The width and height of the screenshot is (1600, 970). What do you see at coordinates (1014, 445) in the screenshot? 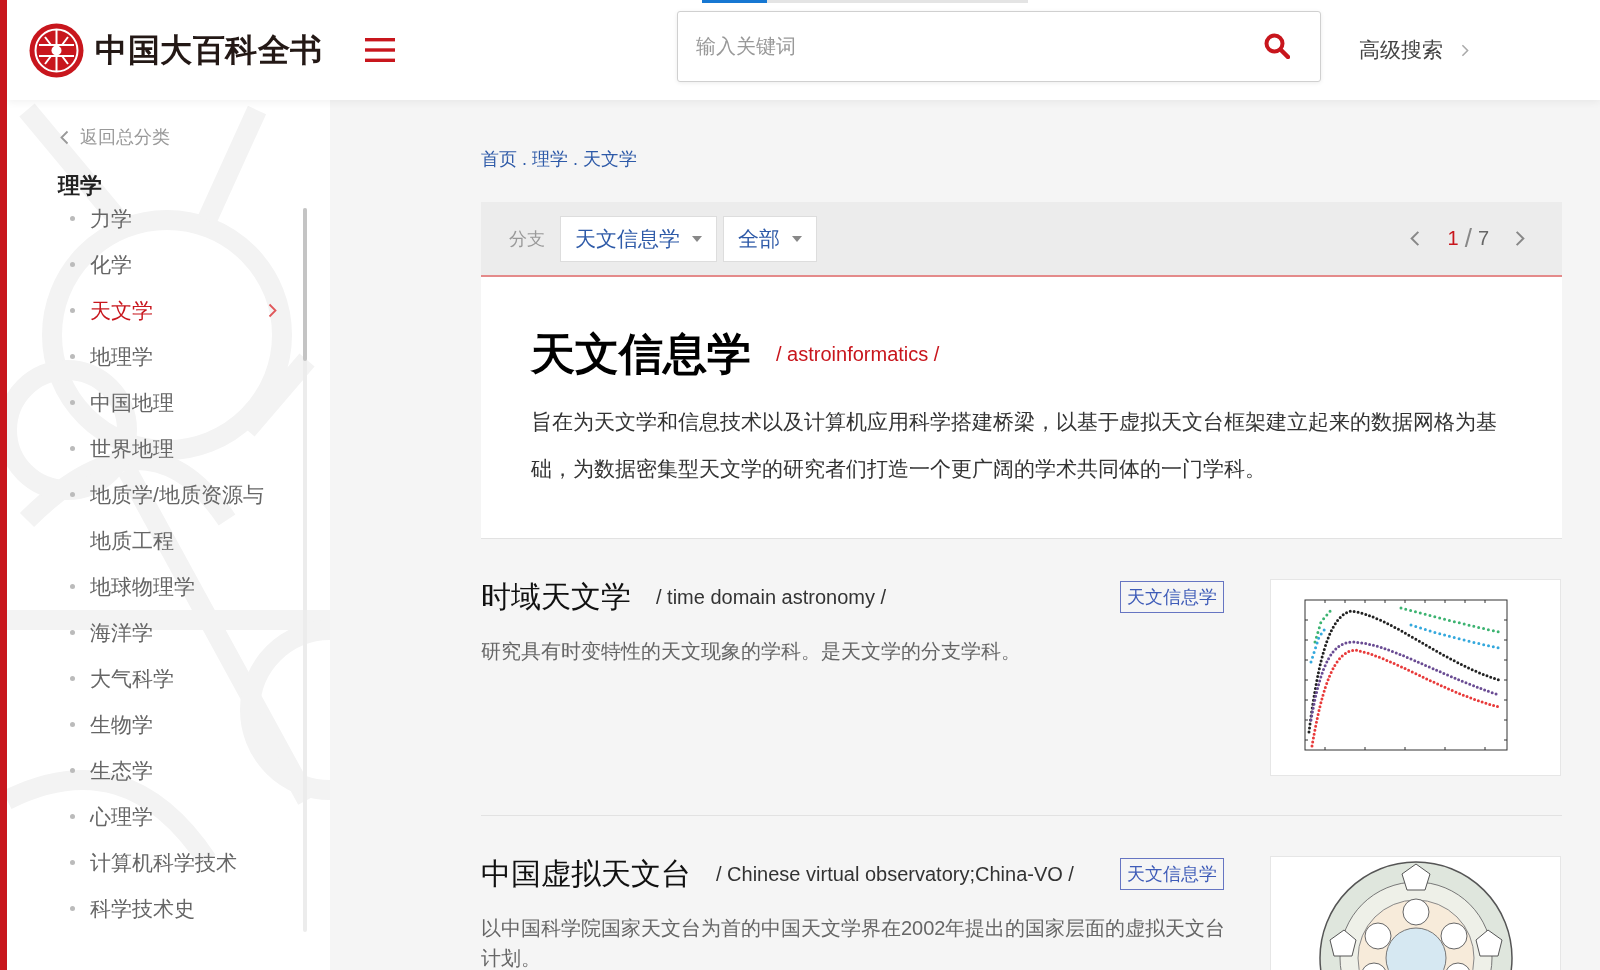
I see `feature-description: 旨在为天文学和信息技术以及计算机应用科学搭建桥梁，以基于虚拟天文台框架建立起来的数据网格为基础，为数据密集型天文学的研究者们打造一个更广阔的学术共同体的一门学科。` at bounding box center [1014, 445].